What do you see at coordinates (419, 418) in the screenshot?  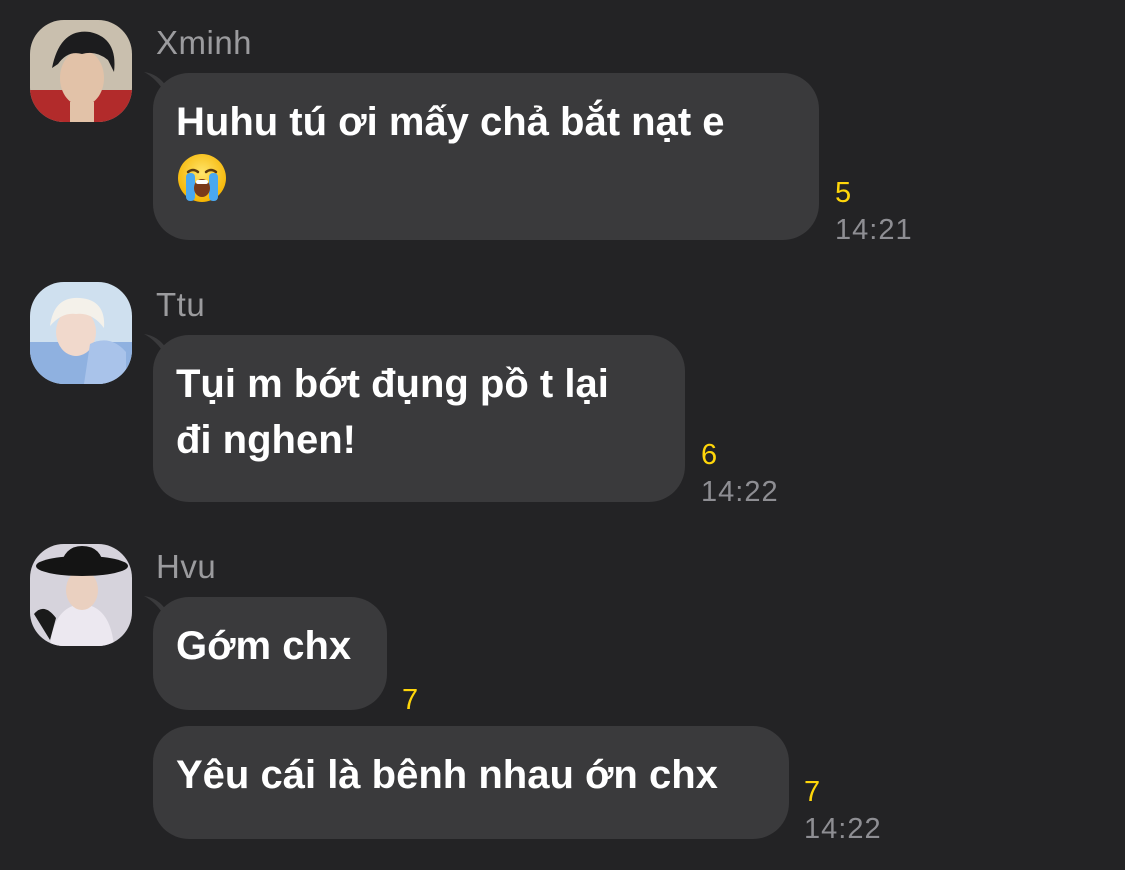 I see `message-bubble: Tụi m bớt đụng pồ t lại đi nghen!` at bounding box center [419, 418].